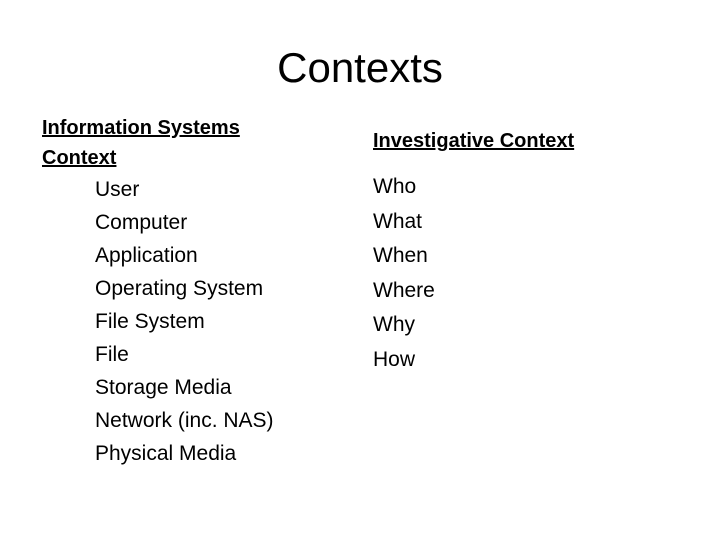  I want to click on list-item: User, so click(117, 189).